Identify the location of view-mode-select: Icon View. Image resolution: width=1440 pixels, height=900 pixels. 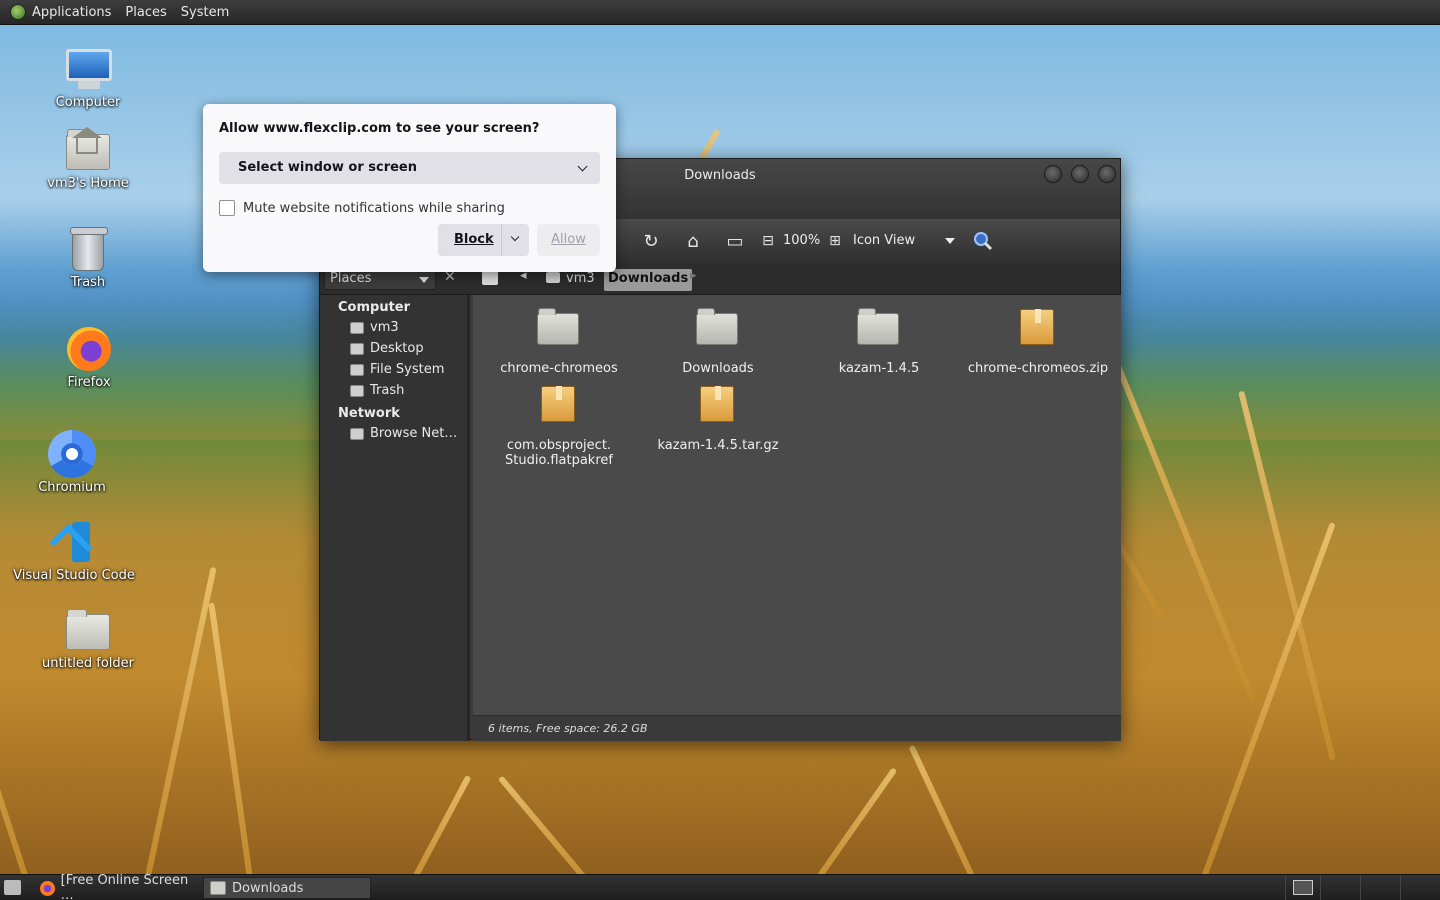
(908, 240).